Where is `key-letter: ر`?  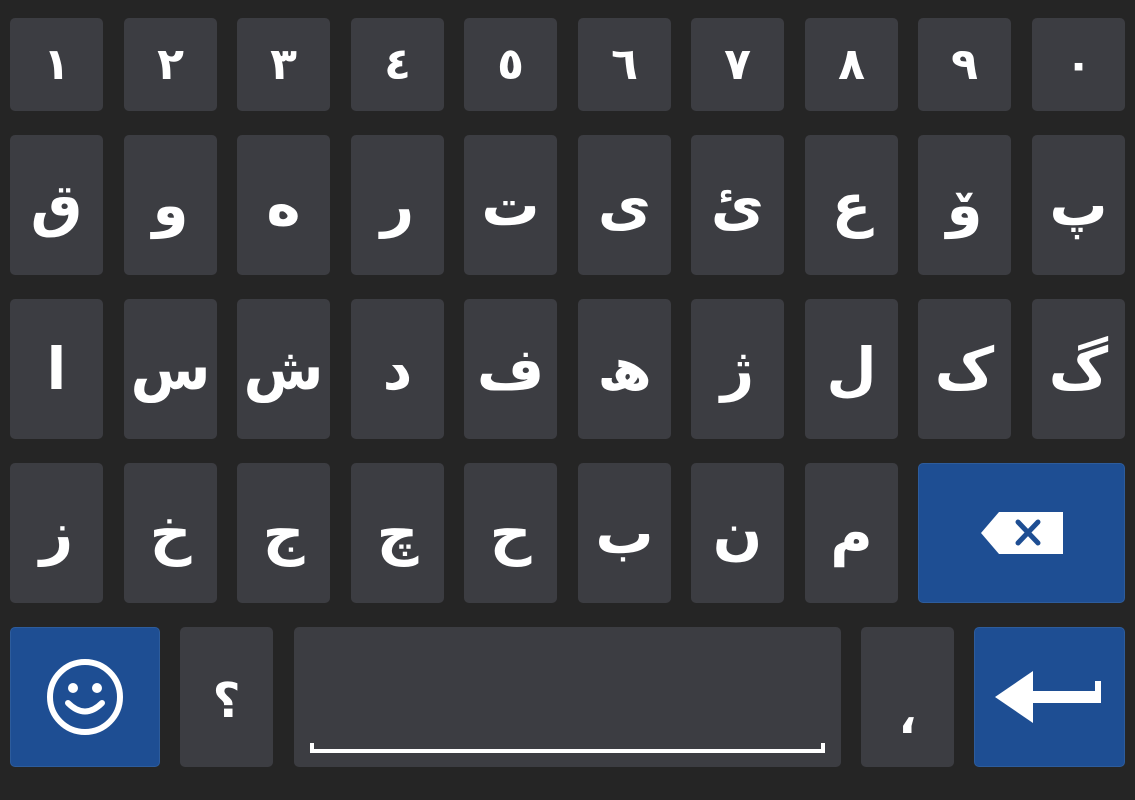 key-letter: ر is located at coordinates (397, 205).